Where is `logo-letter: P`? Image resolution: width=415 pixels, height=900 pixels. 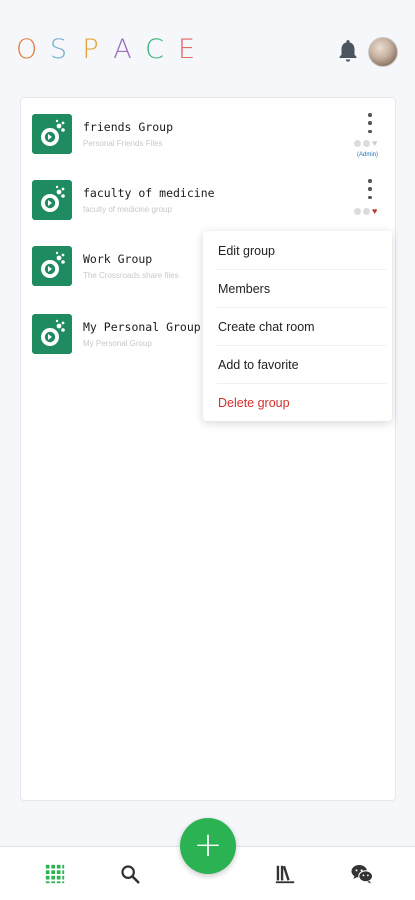 logo-letter: P is located at coordinates (91, 49).